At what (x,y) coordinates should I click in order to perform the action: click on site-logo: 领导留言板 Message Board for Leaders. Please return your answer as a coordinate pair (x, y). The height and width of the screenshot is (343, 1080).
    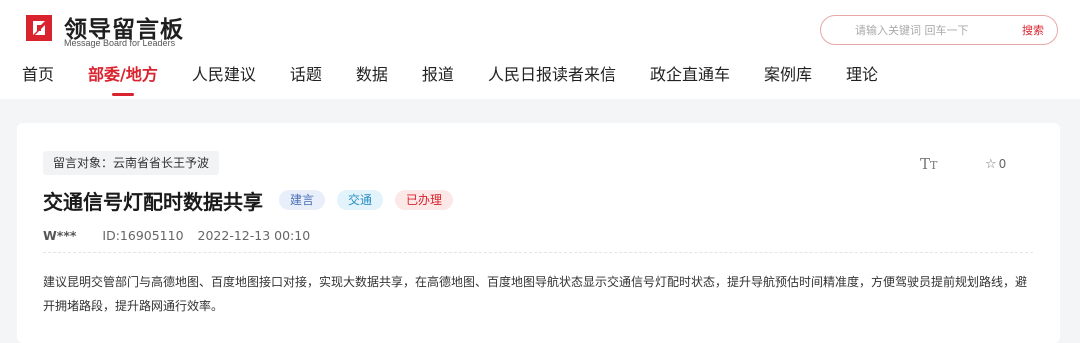
    Looking at the image, I should click on (107, 28).